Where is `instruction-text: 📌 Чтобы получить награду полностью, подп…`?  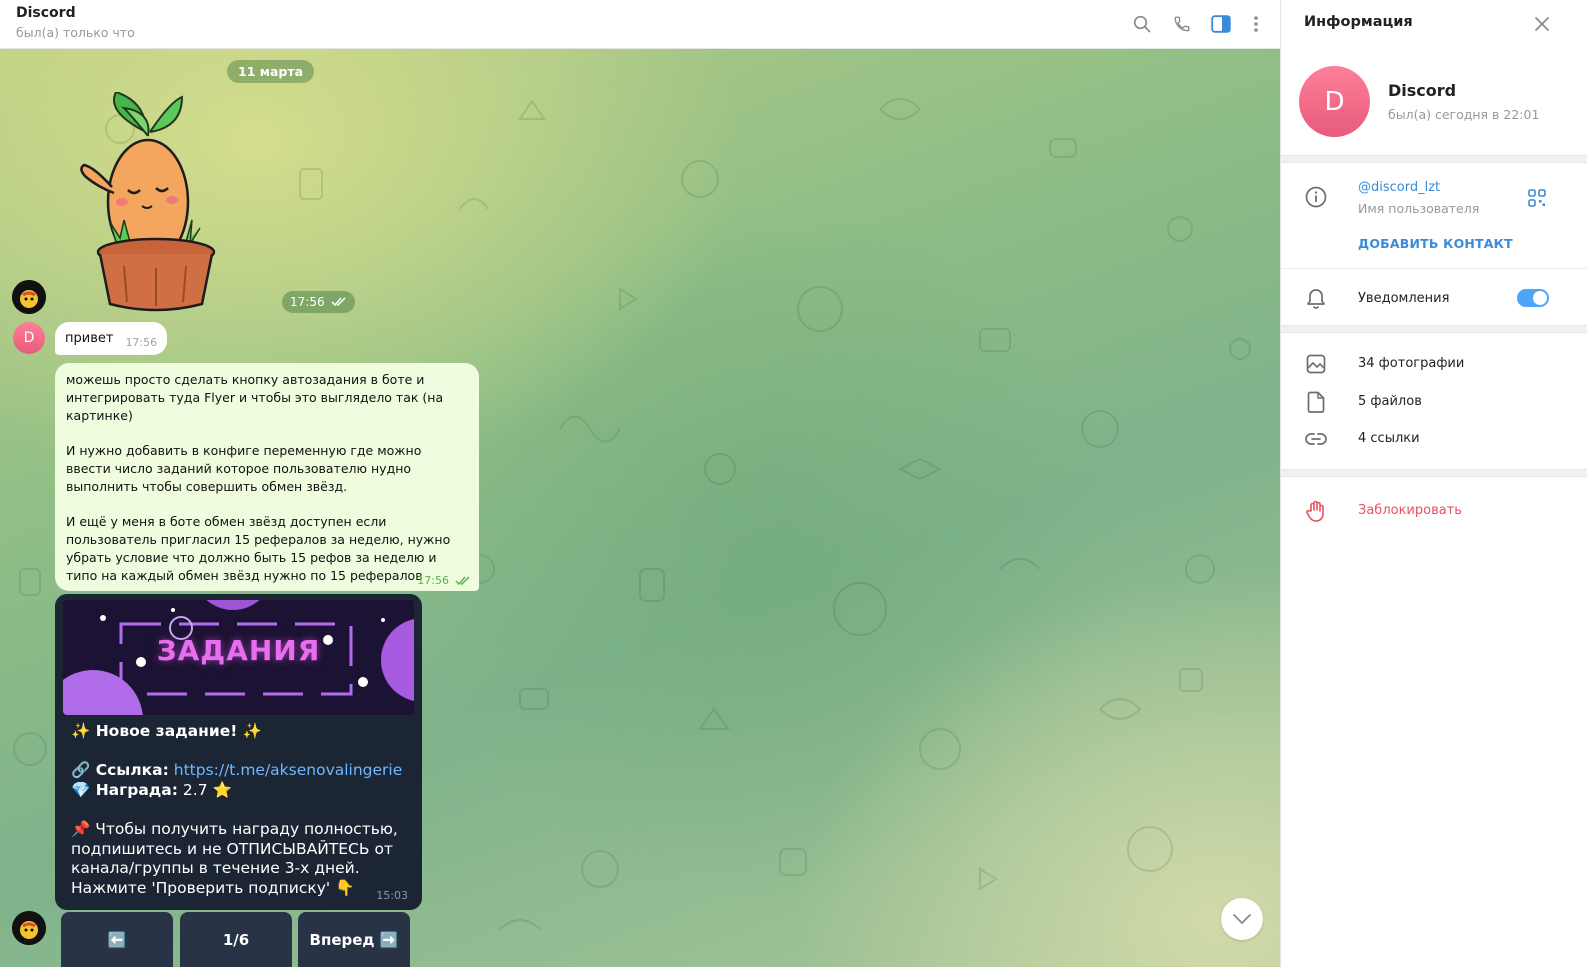 instruction-text: 📌 Чтобы получить награду полностью, подп… is located at coordinates (234, 858).